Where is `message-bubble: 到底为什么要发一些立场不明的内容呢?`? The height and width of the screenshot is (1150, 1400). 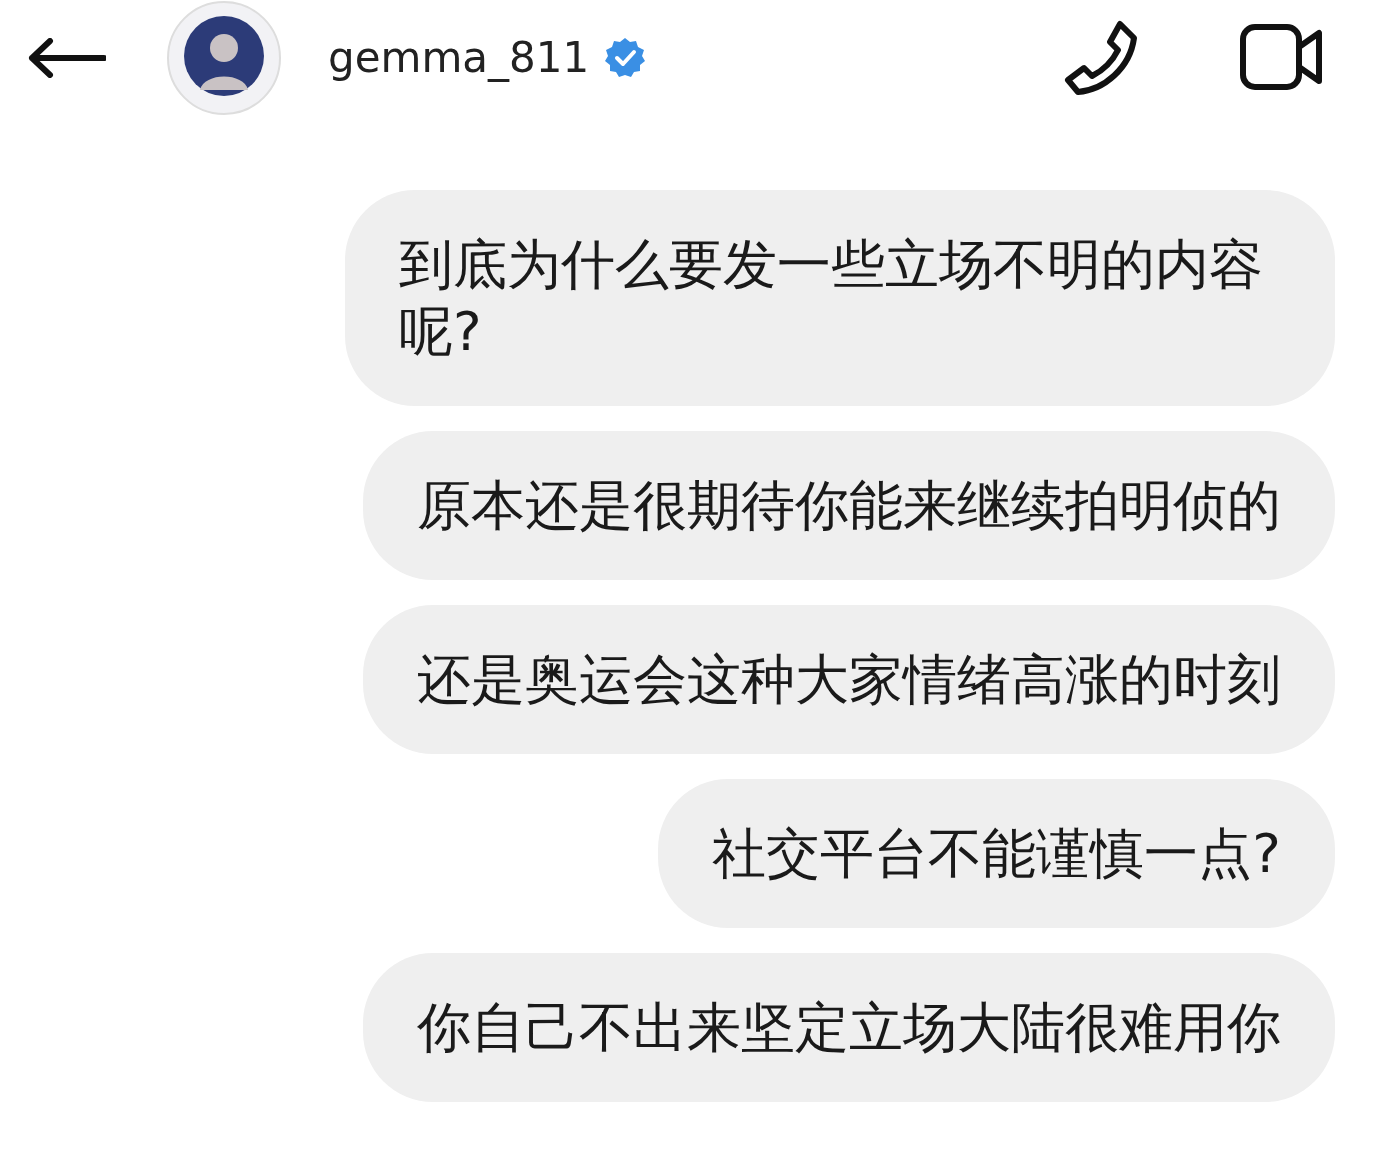 message-bubble: 到底为什么要发一些立场不明的内容呢? is located at coordinates (840, 298).